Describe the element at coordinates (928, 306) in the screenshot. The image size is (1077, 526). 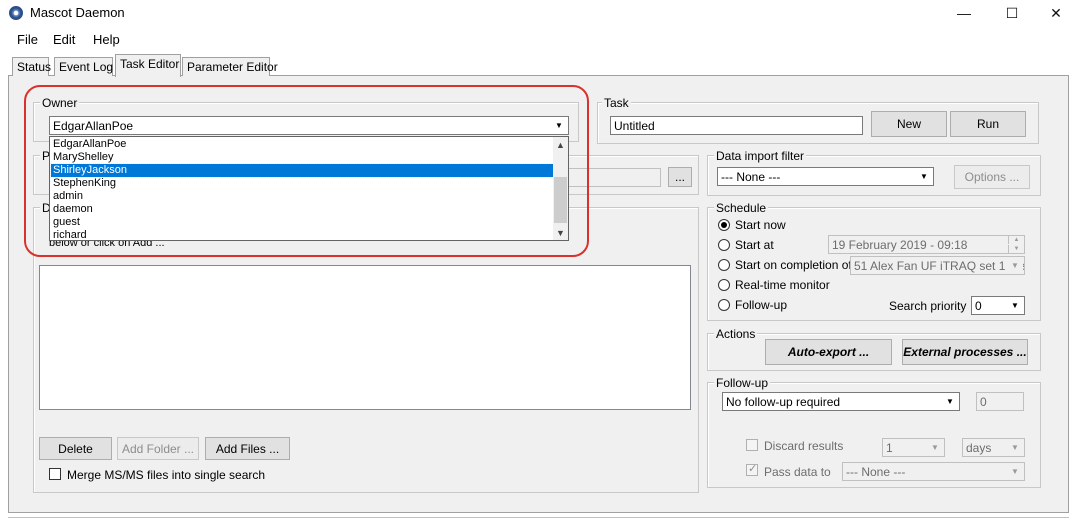
I see `search-priority-label: Search priority` at that location.